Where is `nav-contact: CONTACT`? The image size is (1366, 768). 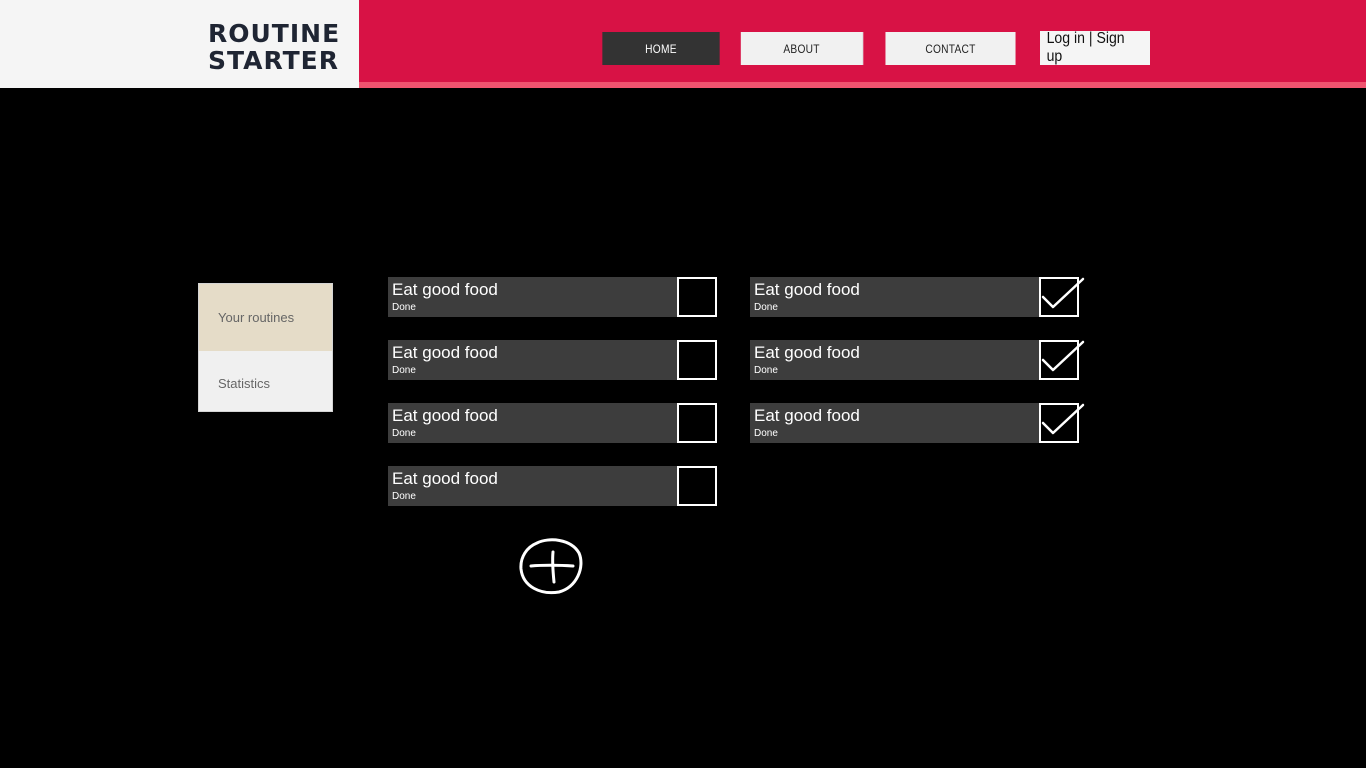
nav-contact: CONTACT is located at coordinates (950, 48).